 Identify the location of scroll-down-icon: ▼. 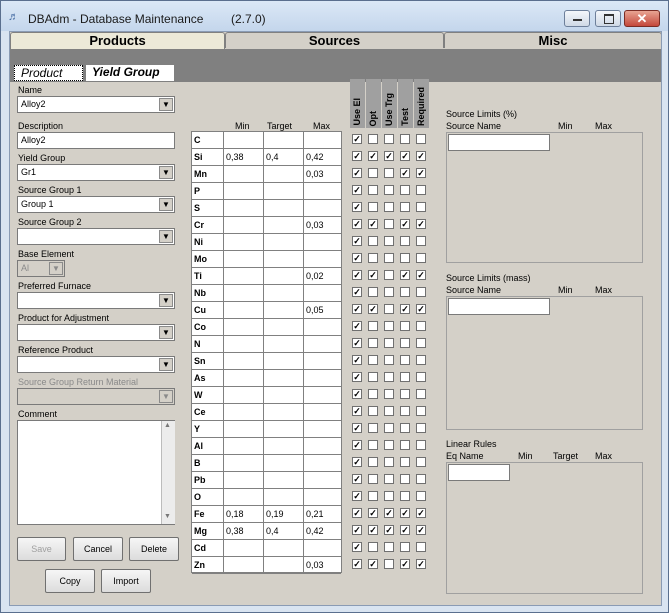
(167, 516).